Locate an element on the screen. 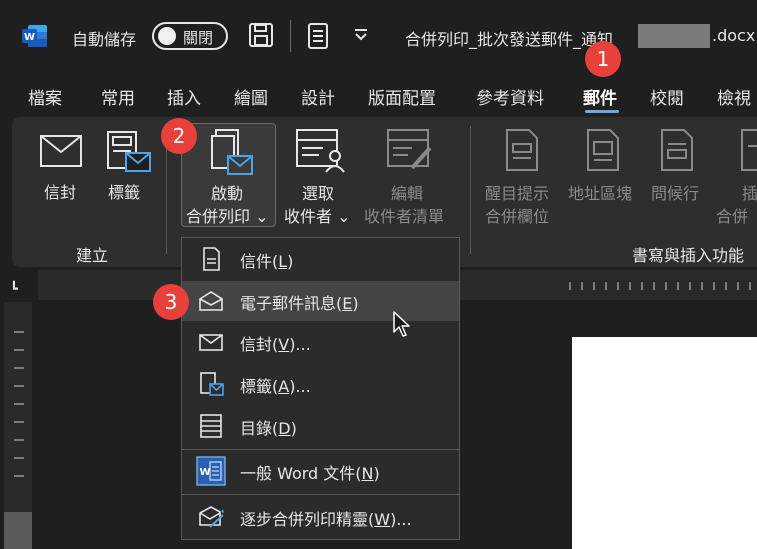  redacted-block is located at coordinates (674, 36).